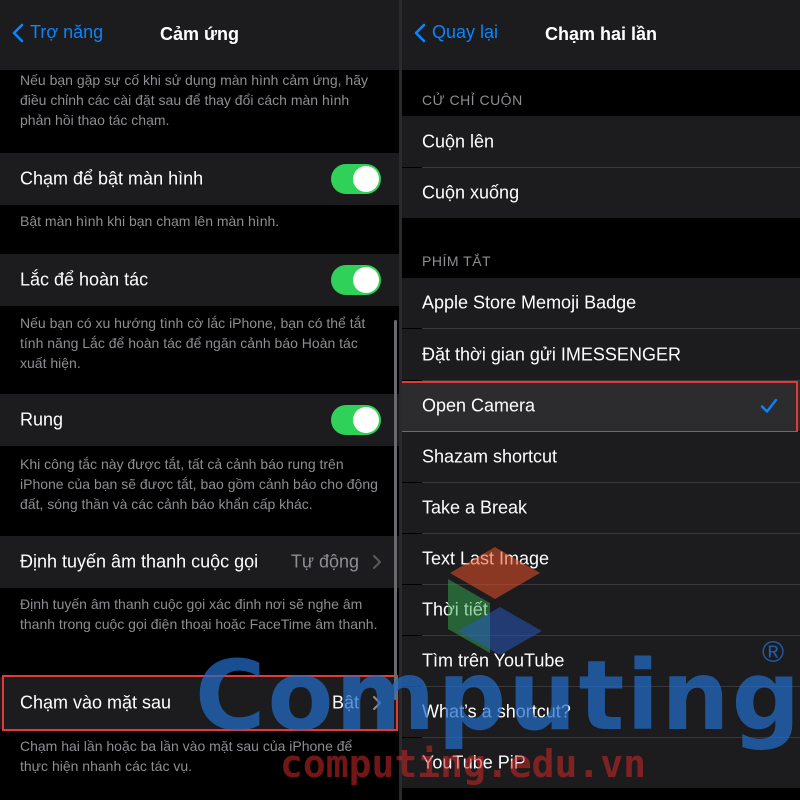  What do you see at coordinates (601, 508) in the screenshot?
I see `list-item: Take a Break` at bounding box center [601, 508].